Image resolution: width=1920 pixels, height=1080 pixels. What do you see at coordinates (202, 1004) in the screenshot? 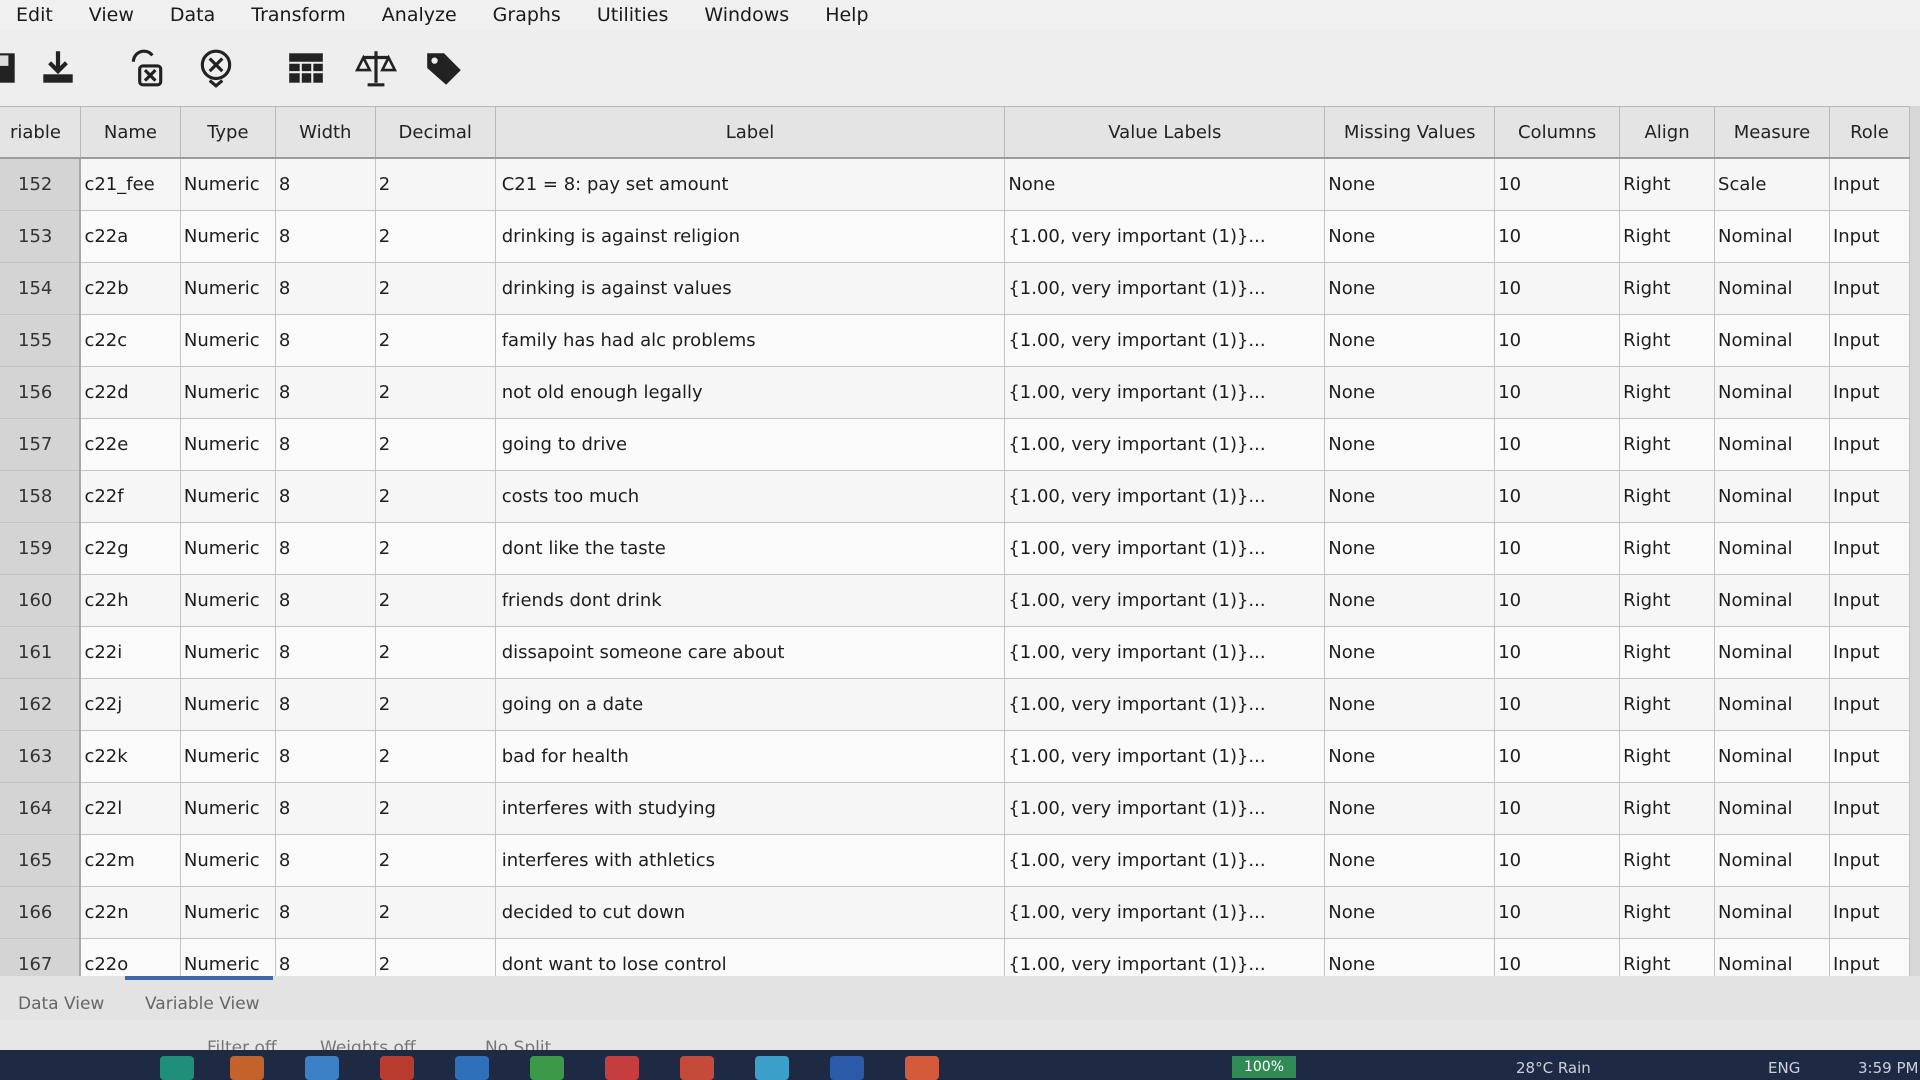
I see `tab-variable-view: Variable View` at bounding box center [202, 1004].